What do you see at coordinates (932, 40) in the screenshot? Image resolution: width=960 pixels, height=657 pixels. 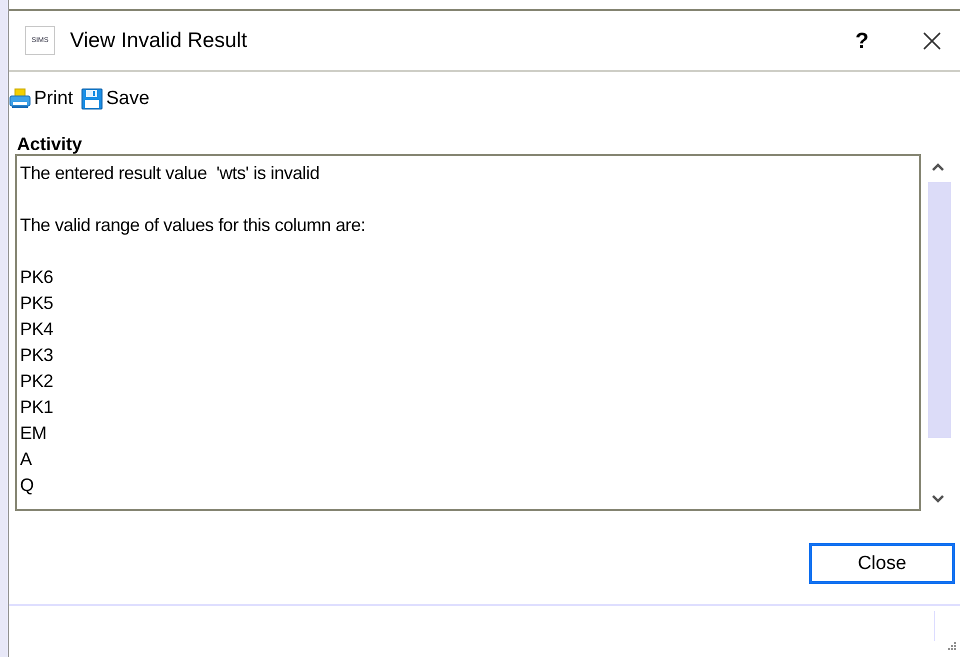 I see `close-icon` at bounding box center [932, 40].